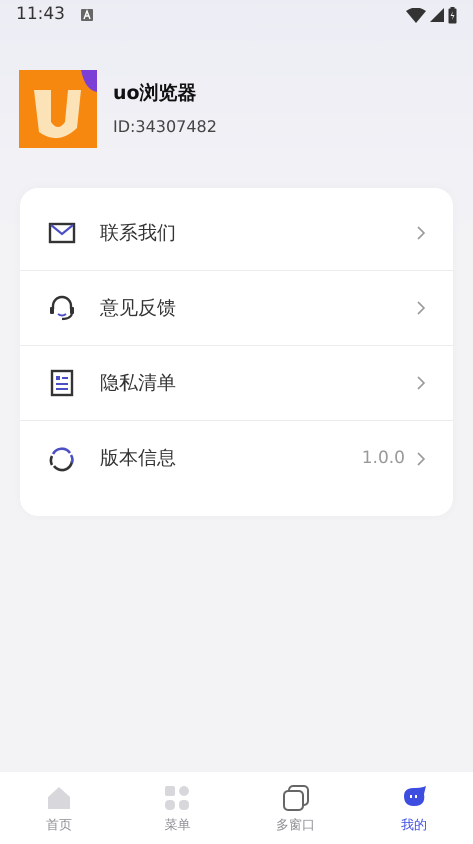  Describe the element at coordinates (155, 93) in the screenshot. I see `app-name: uo浏览器` at that location.